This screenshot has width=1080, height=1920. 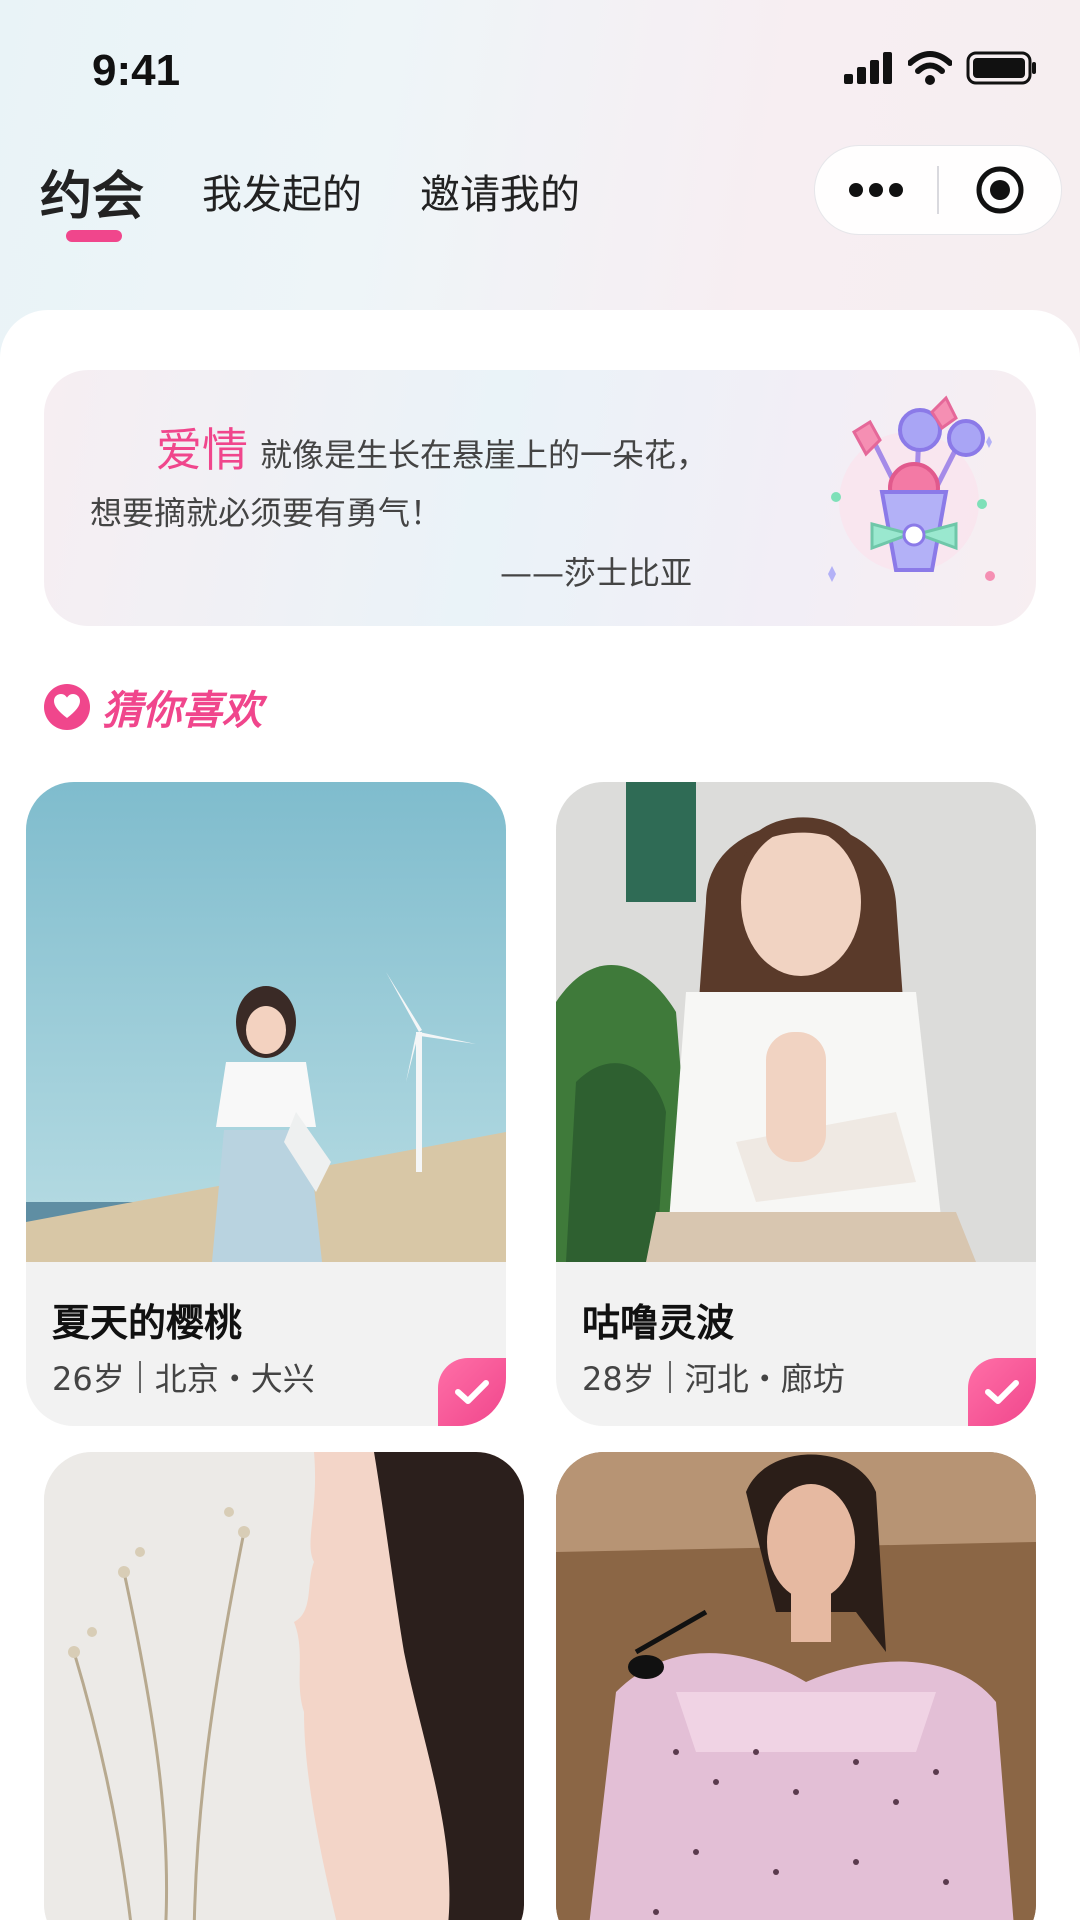 I want to click on flower-bouquet-icon, so click(x=911, y=488).